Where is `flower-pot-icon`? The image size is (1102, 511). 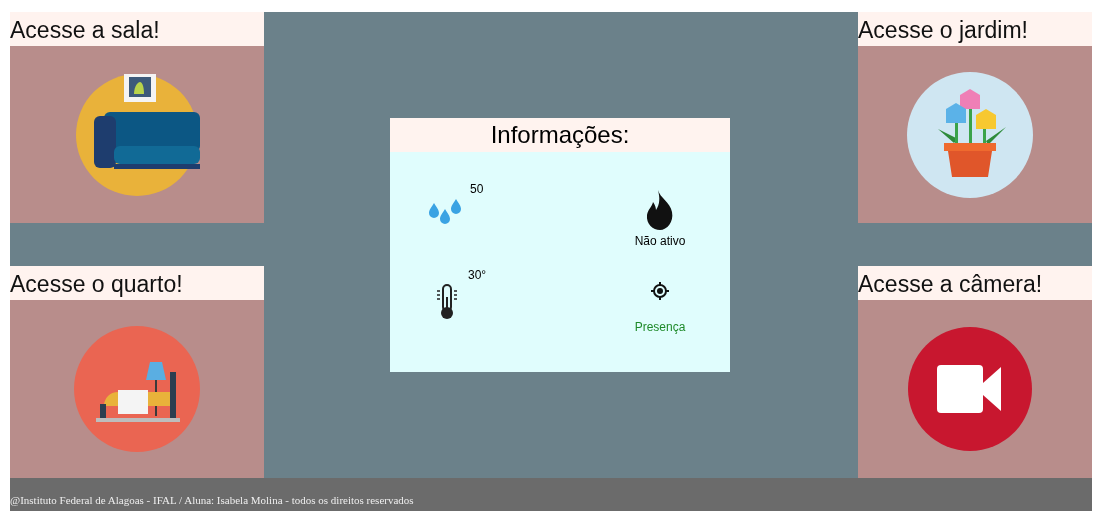 flower-pot-icon is located at coordinates (970, 134).